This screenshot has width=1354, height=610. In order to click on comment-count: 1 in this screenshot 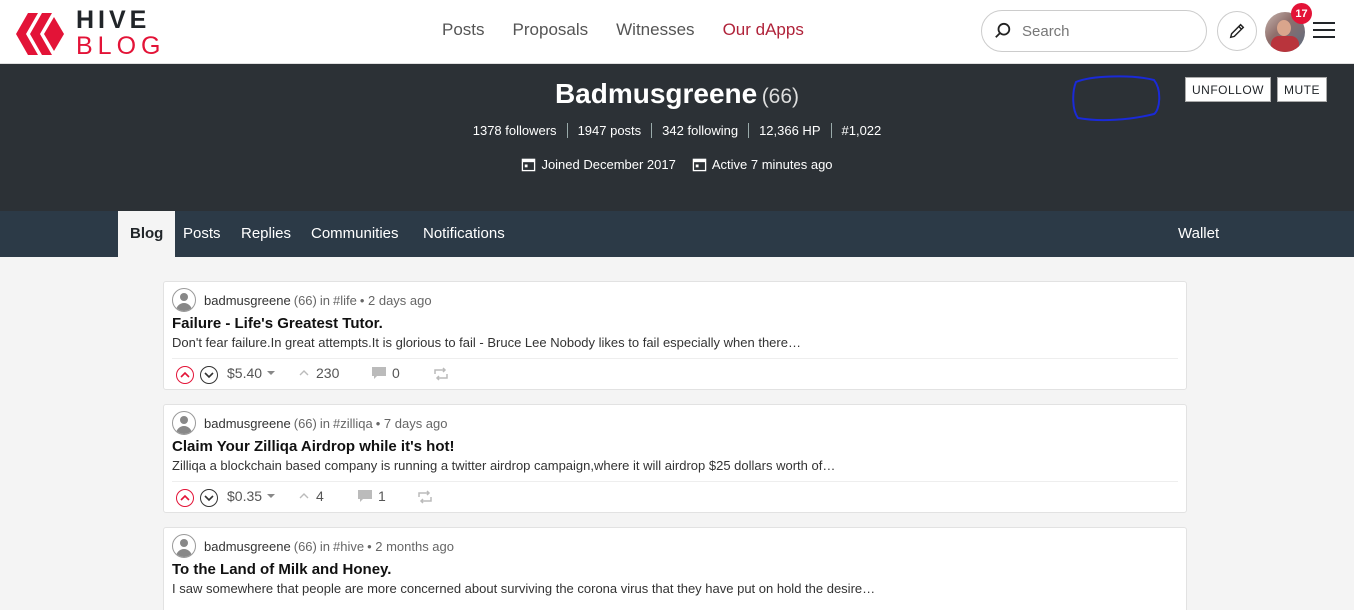, I will do `click(371, 496)`.